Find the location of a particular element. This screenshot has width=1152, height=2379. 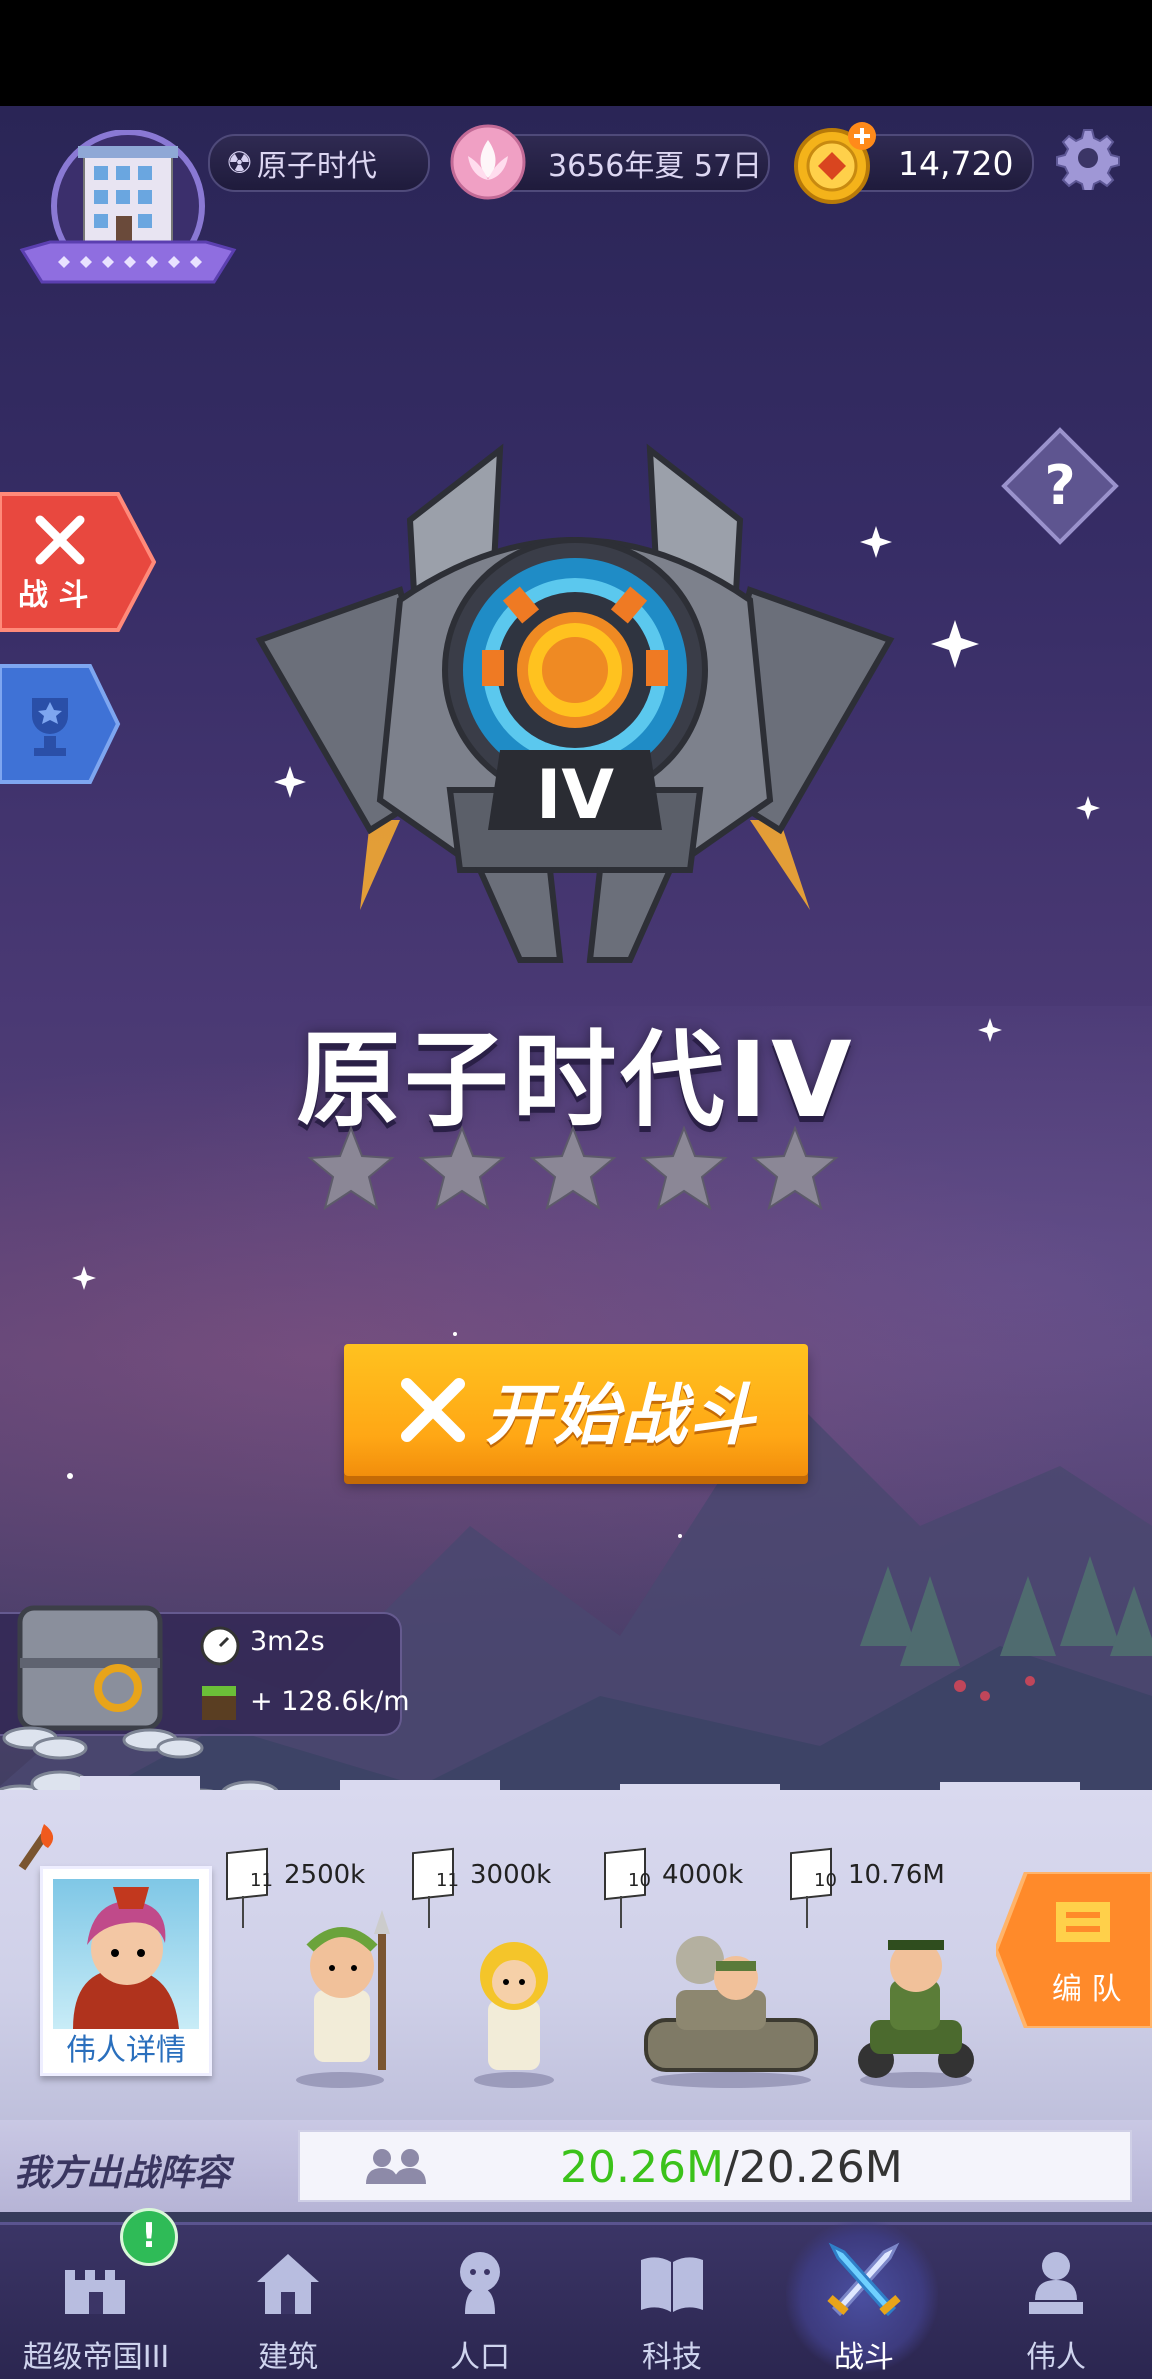

civilization-building-badge is located at coordinates (128, 215).